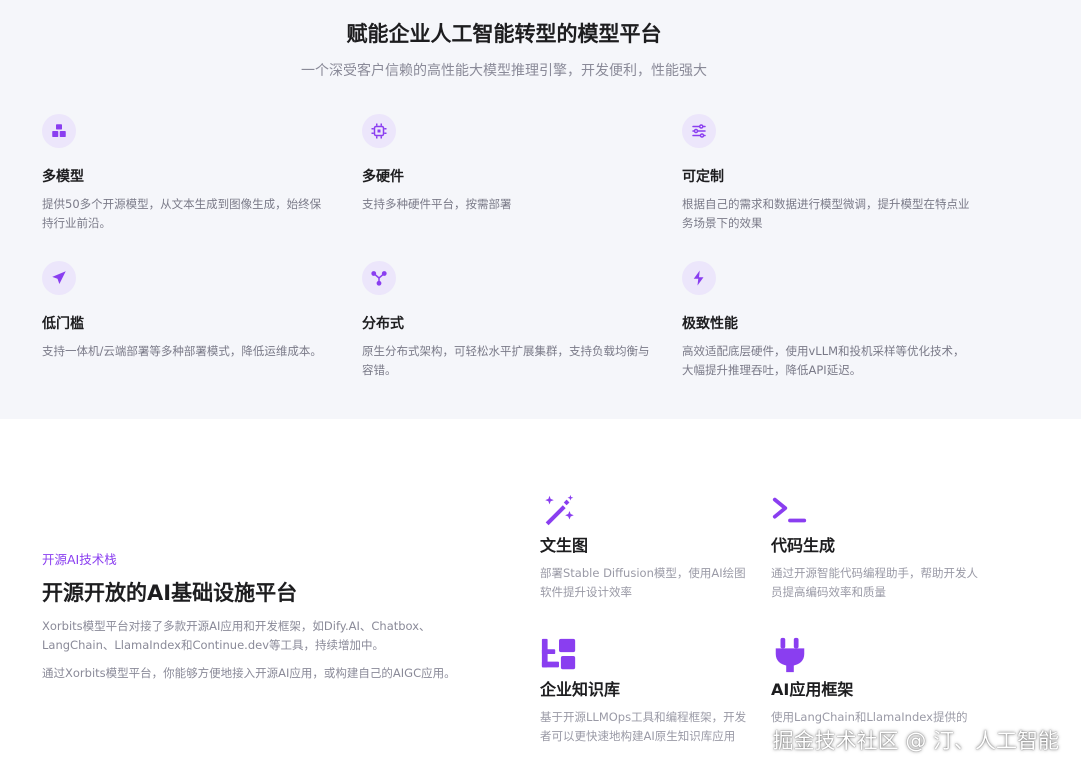 The width and height of the screenshot is (1081, 776). What do you see at coordinates (812, 689) in the screenshot?
I see `card-title: AI应用框架` at bounding box center [812, 689].